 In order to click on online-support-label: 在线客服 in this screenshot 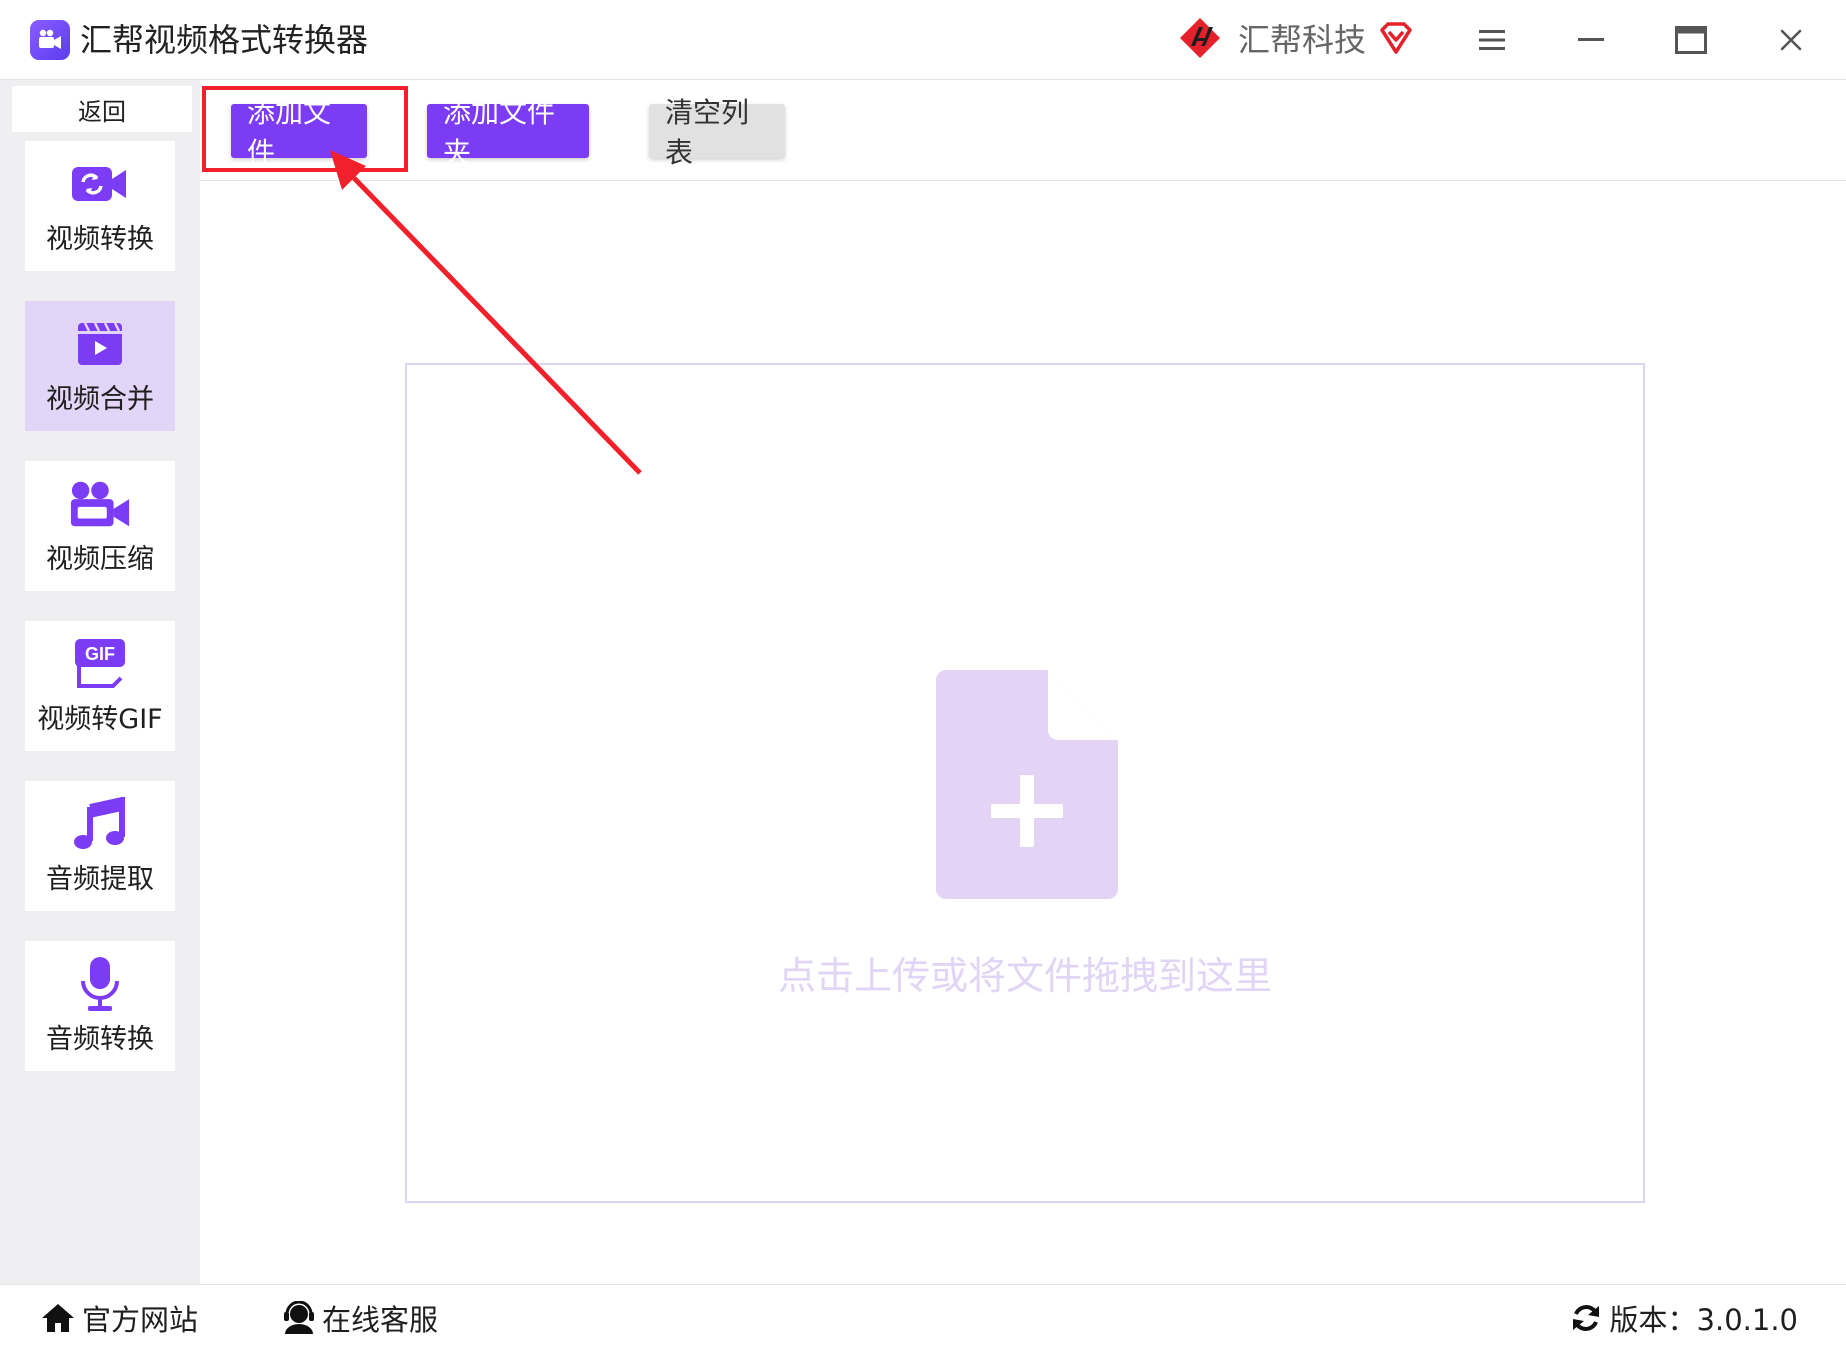, I will do `click(380, 1320)`.